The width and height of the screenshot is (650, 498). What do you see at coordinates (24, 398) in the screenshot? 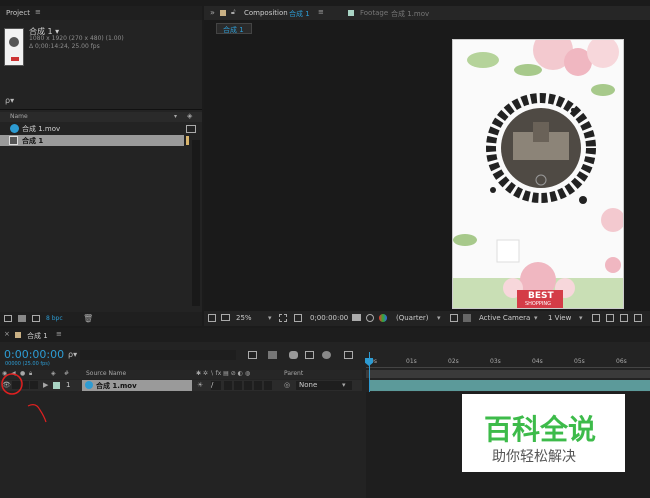
I see `red-annotation` at bounding box center [24, 398].